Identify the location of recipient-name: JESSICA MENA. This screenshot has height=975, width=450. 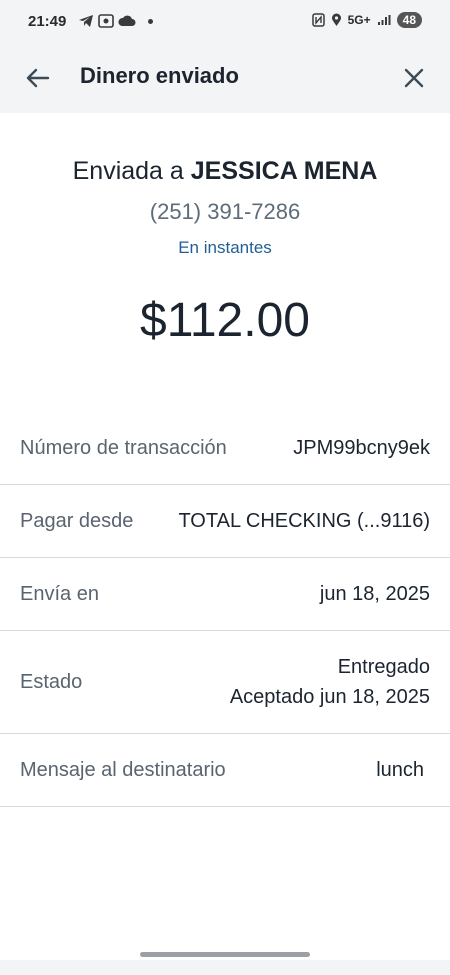
(284, 171).